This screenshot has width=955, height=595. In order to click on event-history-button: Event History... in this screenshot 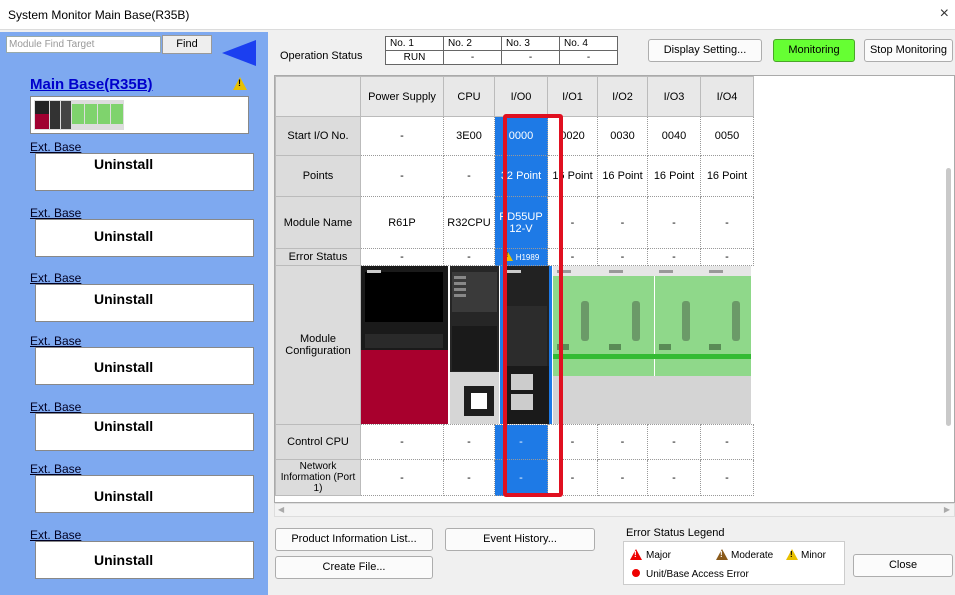, I will do `click(520, 539)`.